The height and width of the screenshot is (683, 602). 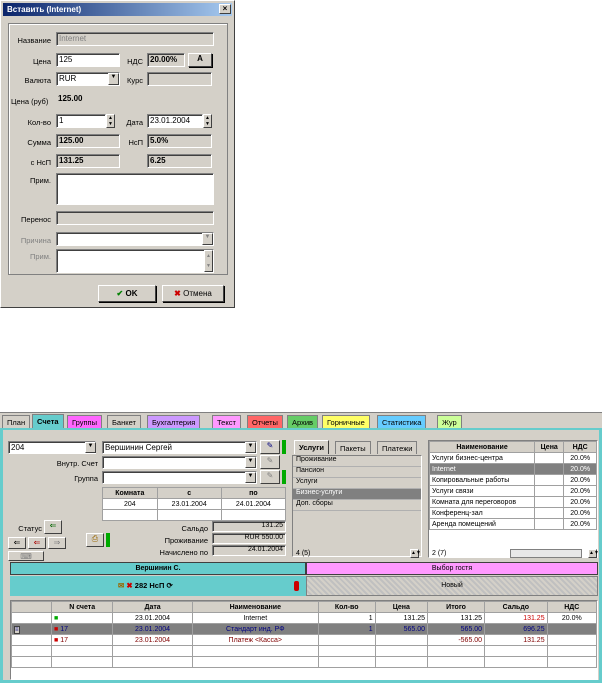 I want to click on checkin-button: ⇐, so click(x=17, y=543).